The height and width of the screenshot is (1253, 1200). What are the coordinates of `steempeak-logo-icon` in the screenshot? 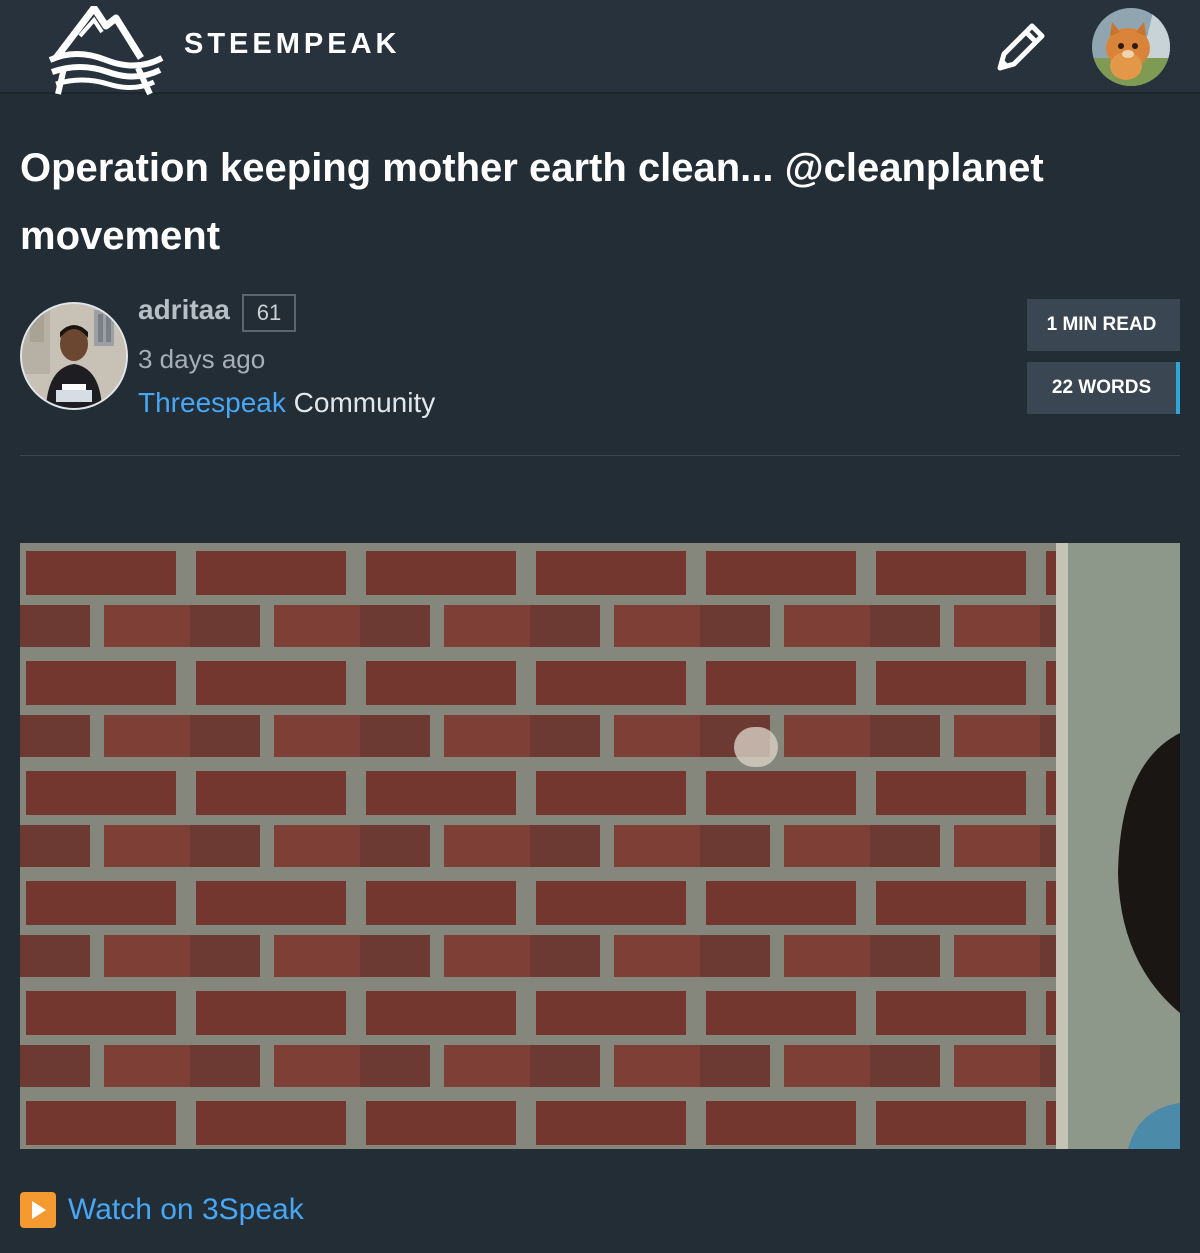 It's located at (106, 51).